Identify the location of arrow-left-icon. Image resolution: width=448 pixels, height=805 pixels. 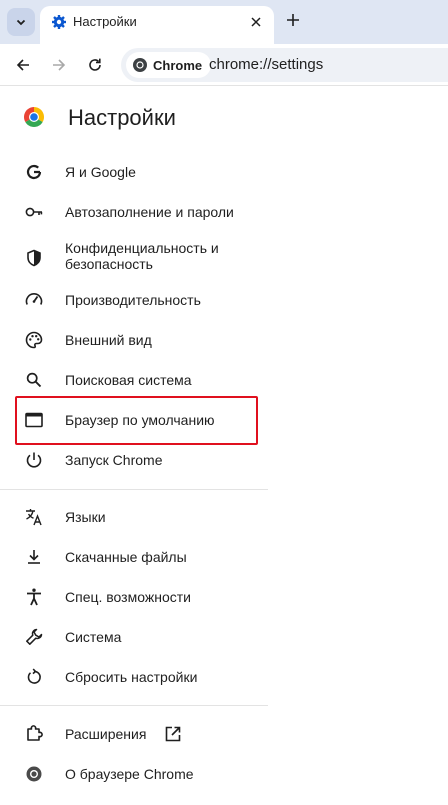
(22, 65).